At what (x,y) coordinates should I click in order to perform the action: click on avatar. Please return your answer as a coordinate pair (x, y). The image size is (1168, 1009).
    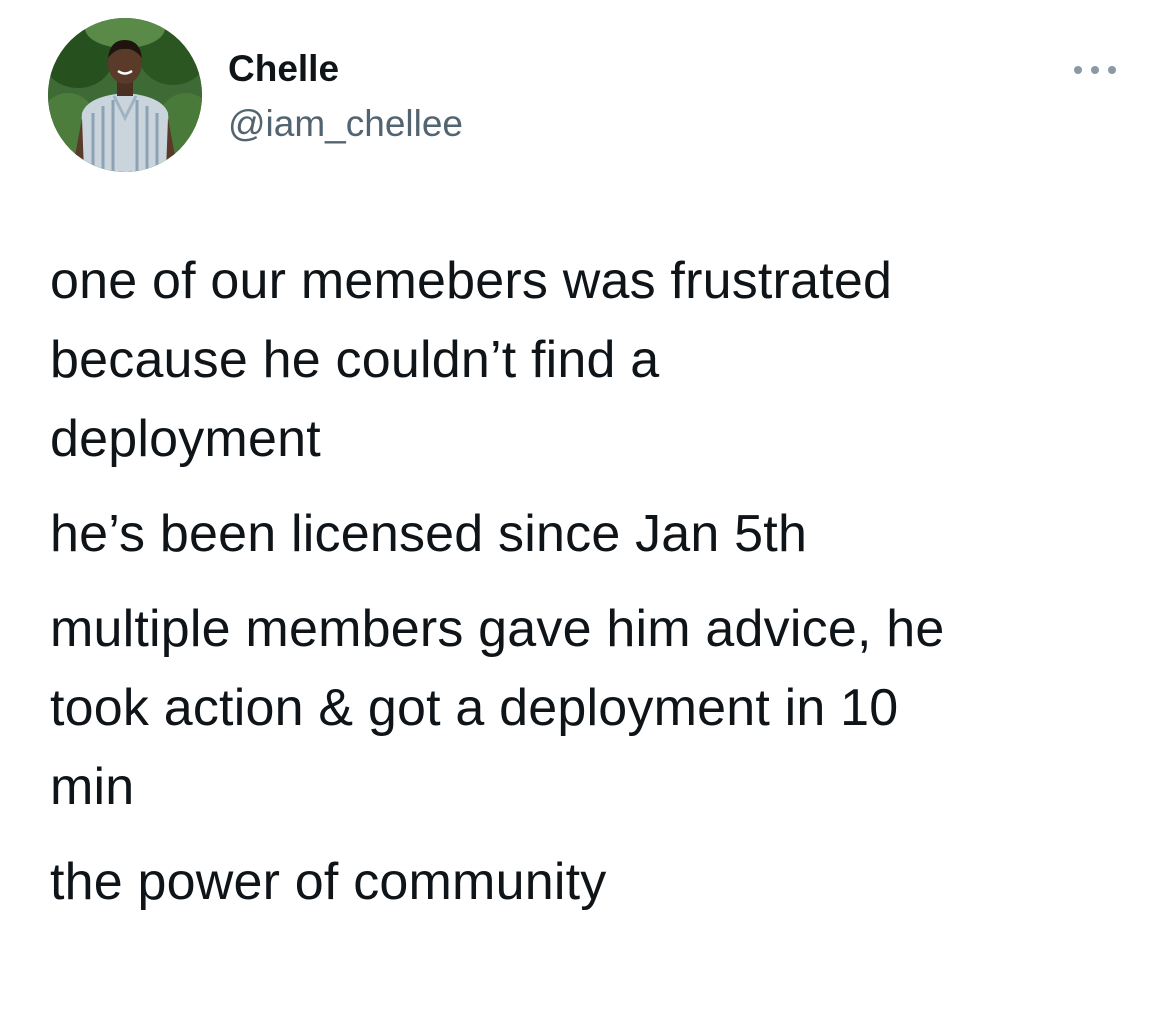
    Looking at the image, I should click on (125, 95).